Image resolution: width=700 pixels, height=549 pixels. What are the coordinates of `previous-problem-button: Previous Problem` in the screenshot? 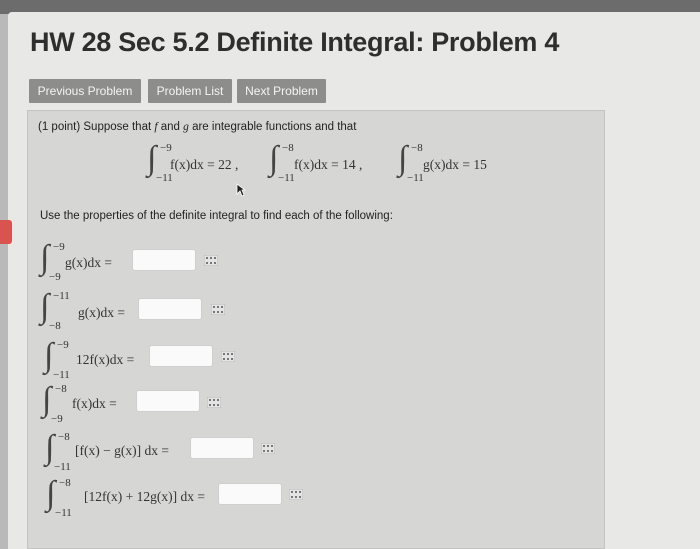 It's located at (85, 91).